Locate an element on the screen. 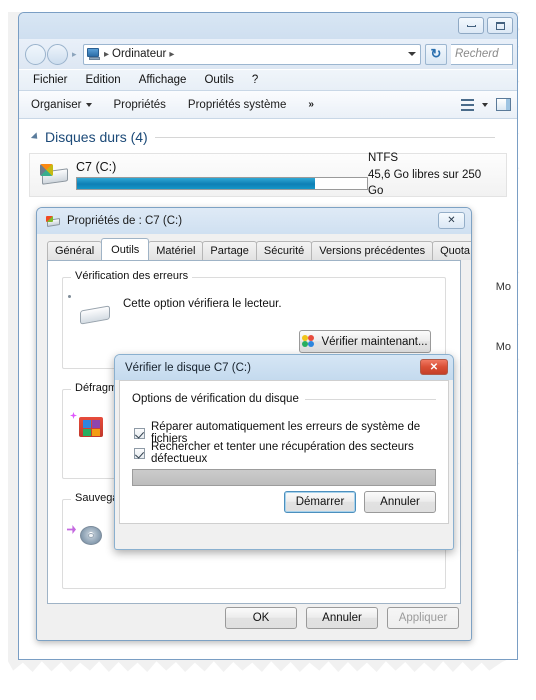 The height and width of the screenshot is (700, 536). toolbar-right-group is located at coordinates (486, 104).